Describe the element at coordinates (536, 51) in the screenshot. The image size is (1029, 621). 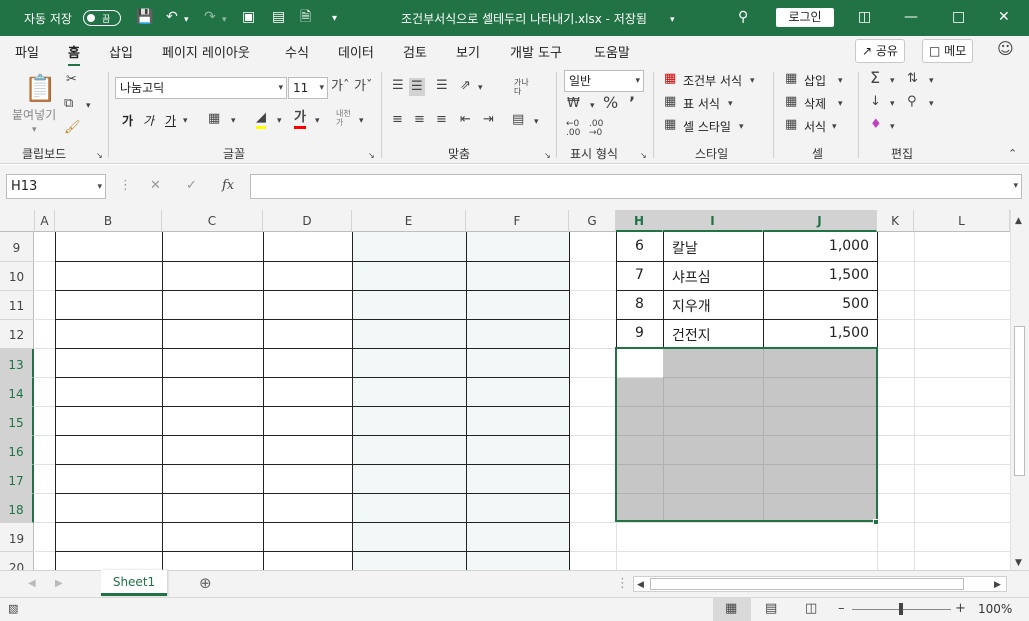
I see `tab-developer: 개발 도구` at that location.